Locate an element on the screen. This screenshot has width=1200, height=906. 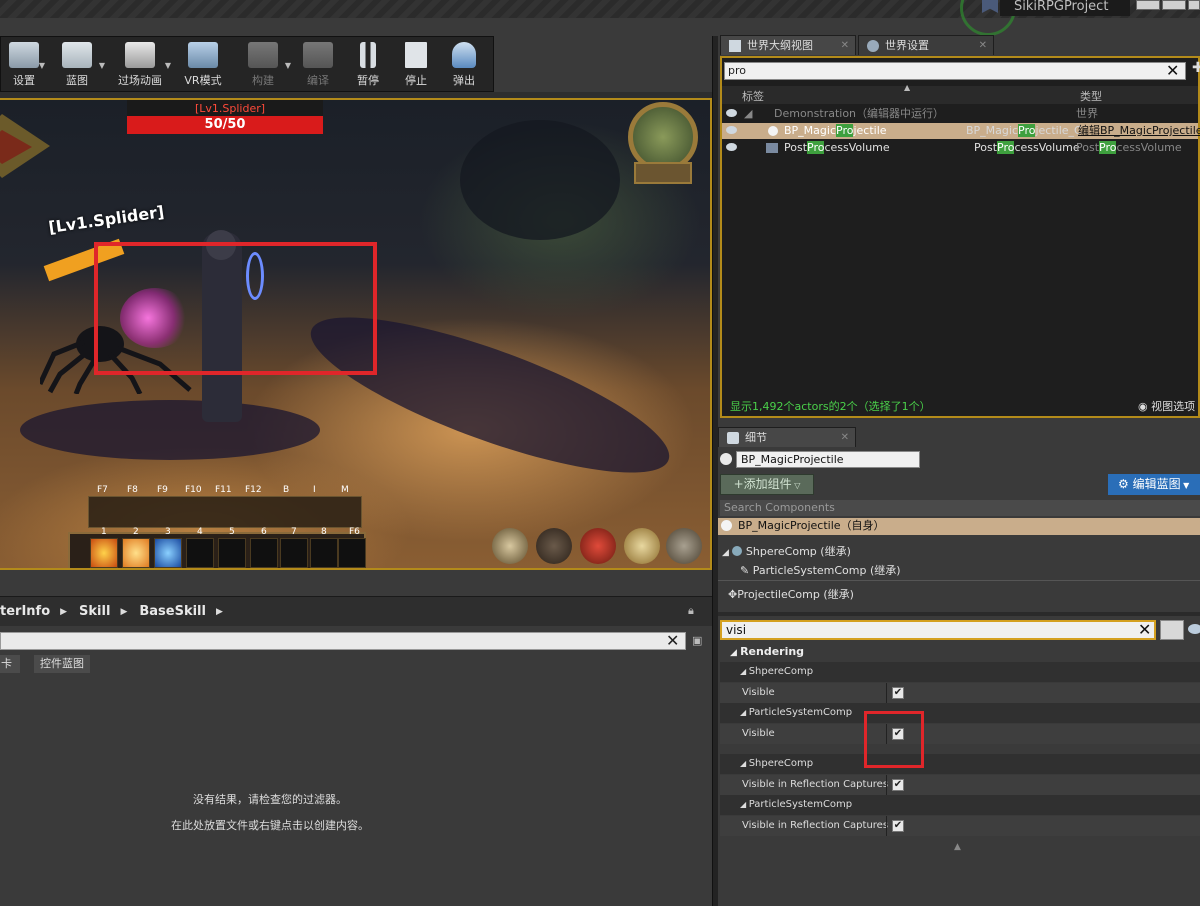
skill-slot-empty: 6 is located at coordinates (264, 547).